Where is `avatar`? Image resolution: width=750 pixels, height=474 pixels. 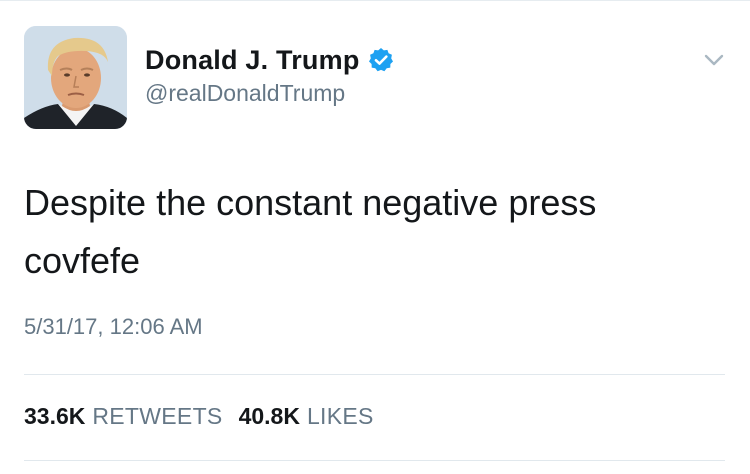 avatar is located at coordinates (75, 77).